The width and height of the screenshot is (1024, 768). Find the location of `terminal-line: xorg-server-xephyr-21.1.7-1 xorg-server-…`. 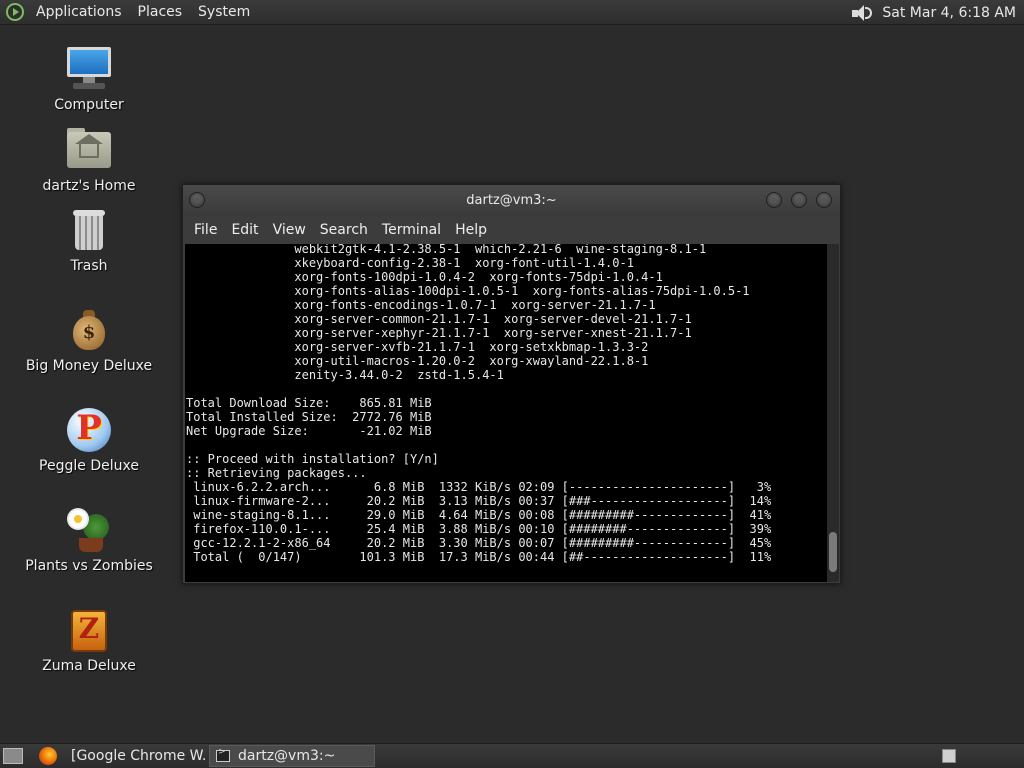

terminal-line: xorg-server-xephyr-21.1.7-1 xorg-server-… is located at coordinates (439, 333).